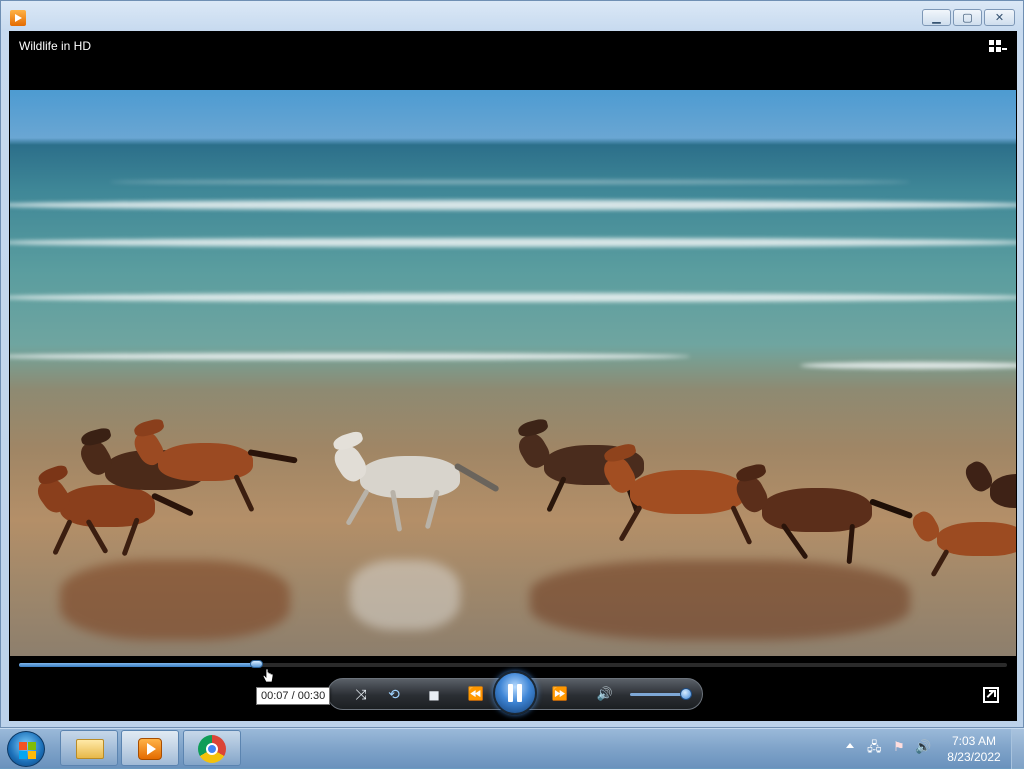  Describe the element at coordinates (268, 675) in the screenshot. I see `hand-pointer-icon` at that location.